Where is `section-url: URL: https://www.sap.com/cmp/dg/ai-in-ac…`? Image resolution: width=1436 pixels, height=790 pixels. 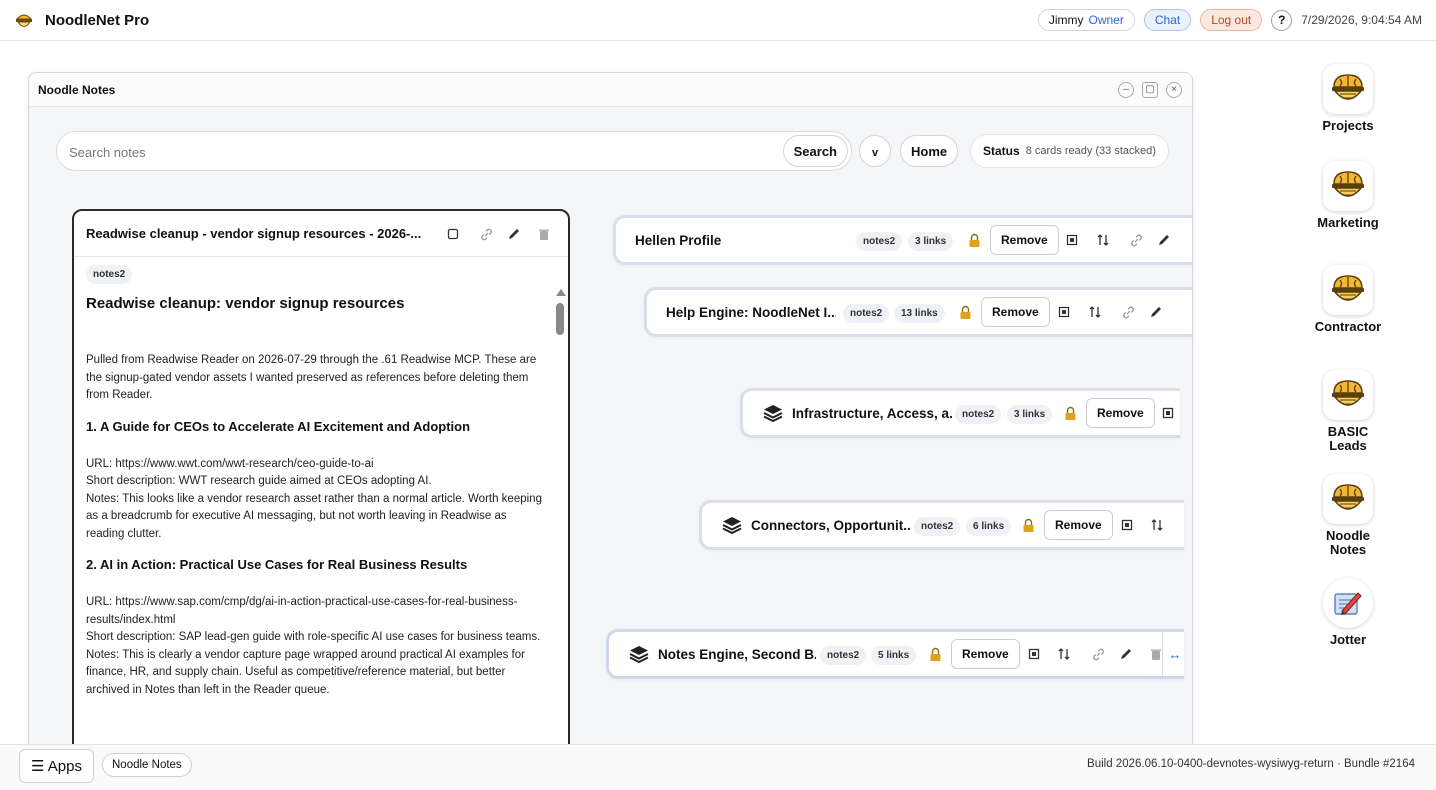 section-url: URL: https://www.sap.com/cmp/dg/ai-in-ac… is located at coordinates (302, 611).